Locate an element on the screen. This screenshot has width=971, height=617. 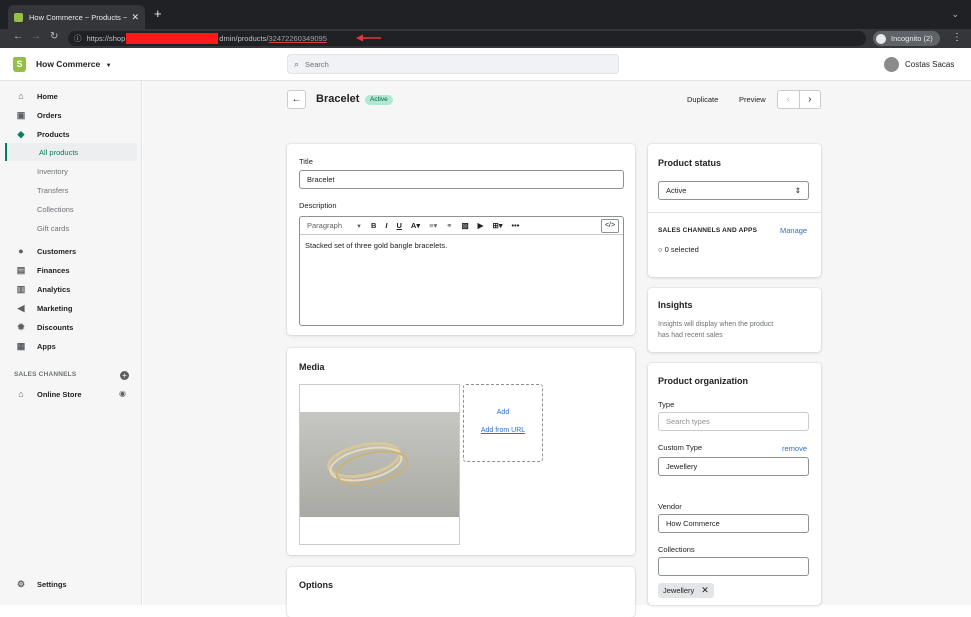
collections-input is located at coordinates (733, 566).